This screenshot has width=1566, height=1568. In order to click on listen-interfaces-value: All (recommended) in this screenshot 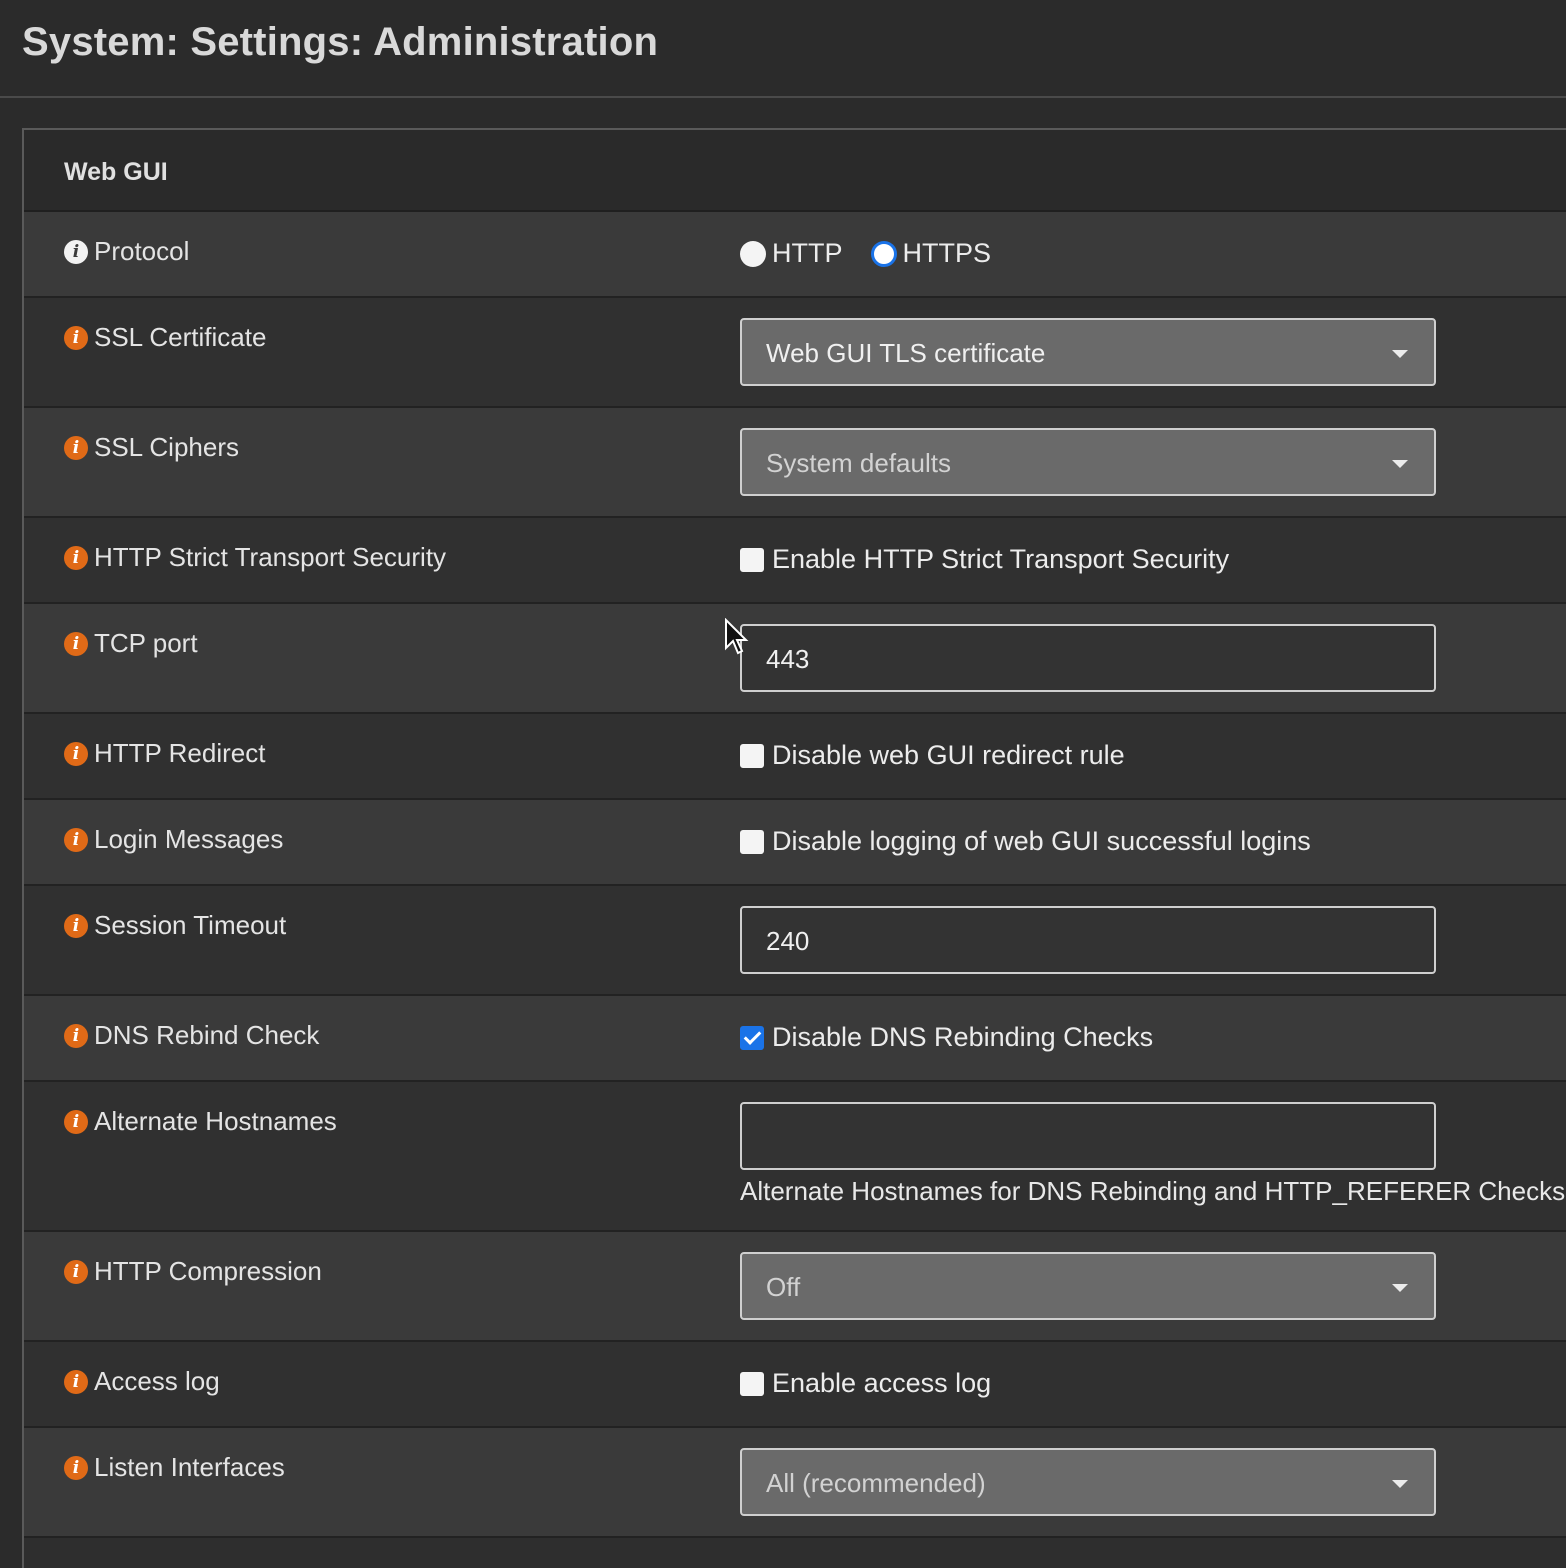, I will do `click(876, 1483)`.